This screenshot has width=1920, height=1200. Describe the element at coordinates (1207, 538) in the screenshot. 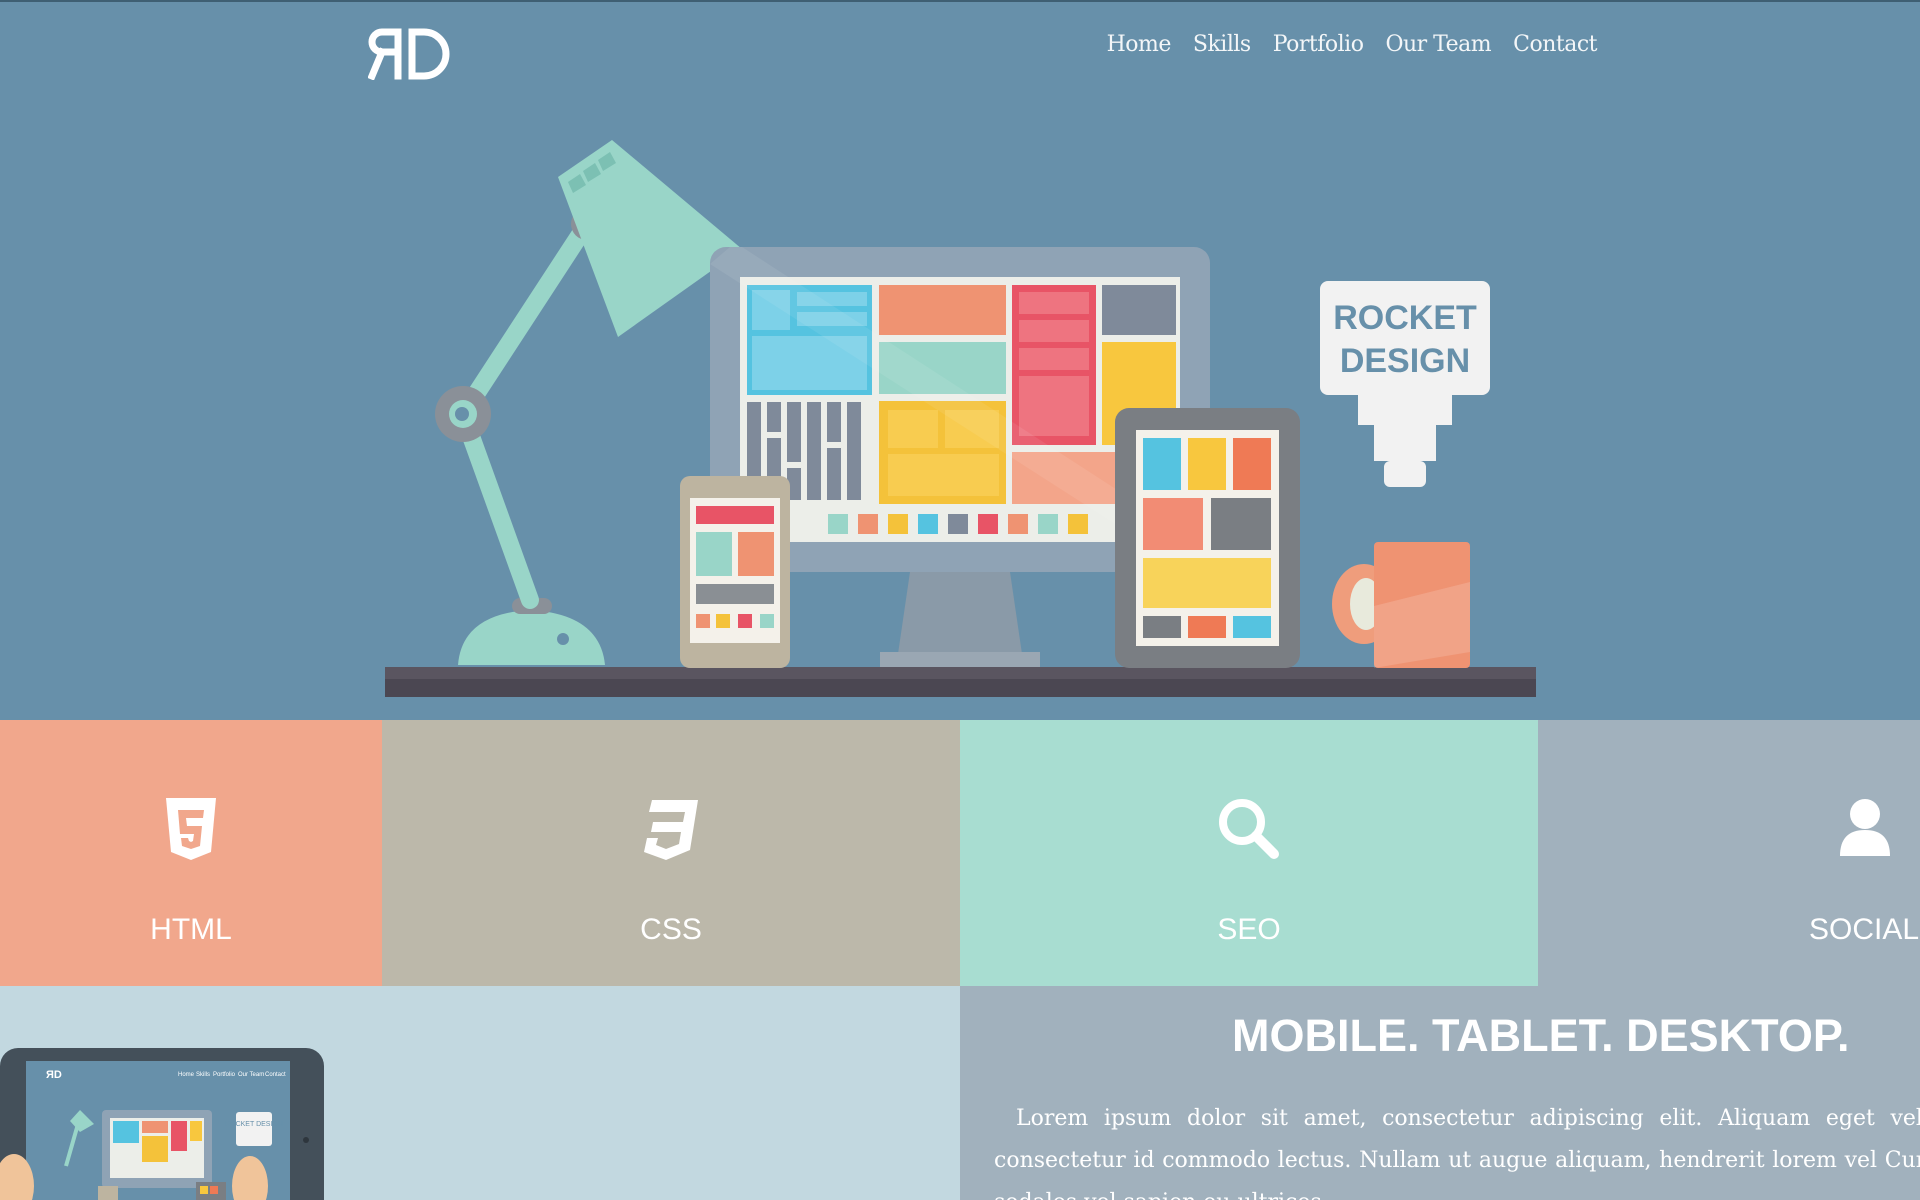

I see `tablet-icon` at that location.